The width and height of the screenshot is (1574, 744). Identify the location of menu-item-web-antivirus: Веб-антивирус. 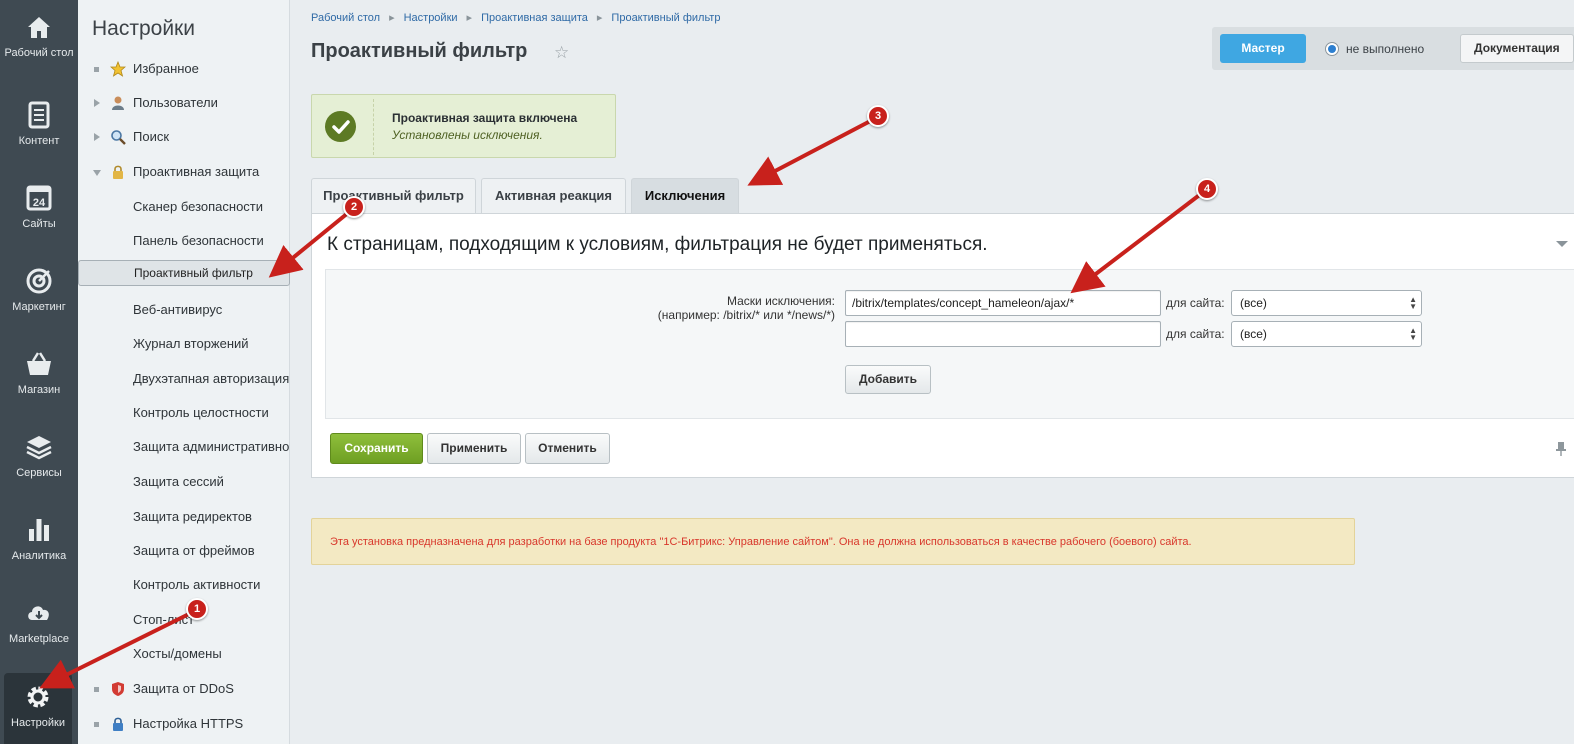
(184, 310).